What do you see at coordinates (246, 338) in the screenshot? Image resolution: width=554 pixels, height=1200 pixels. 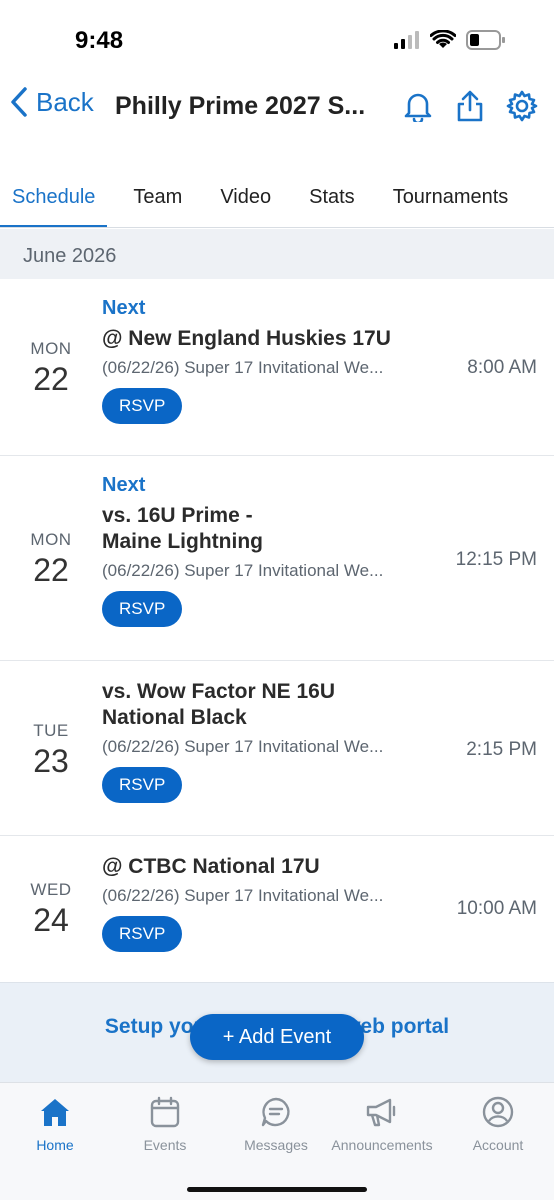 I see `event-opponent: @ New England Huskies 17U` at bounding box center [246, 338].